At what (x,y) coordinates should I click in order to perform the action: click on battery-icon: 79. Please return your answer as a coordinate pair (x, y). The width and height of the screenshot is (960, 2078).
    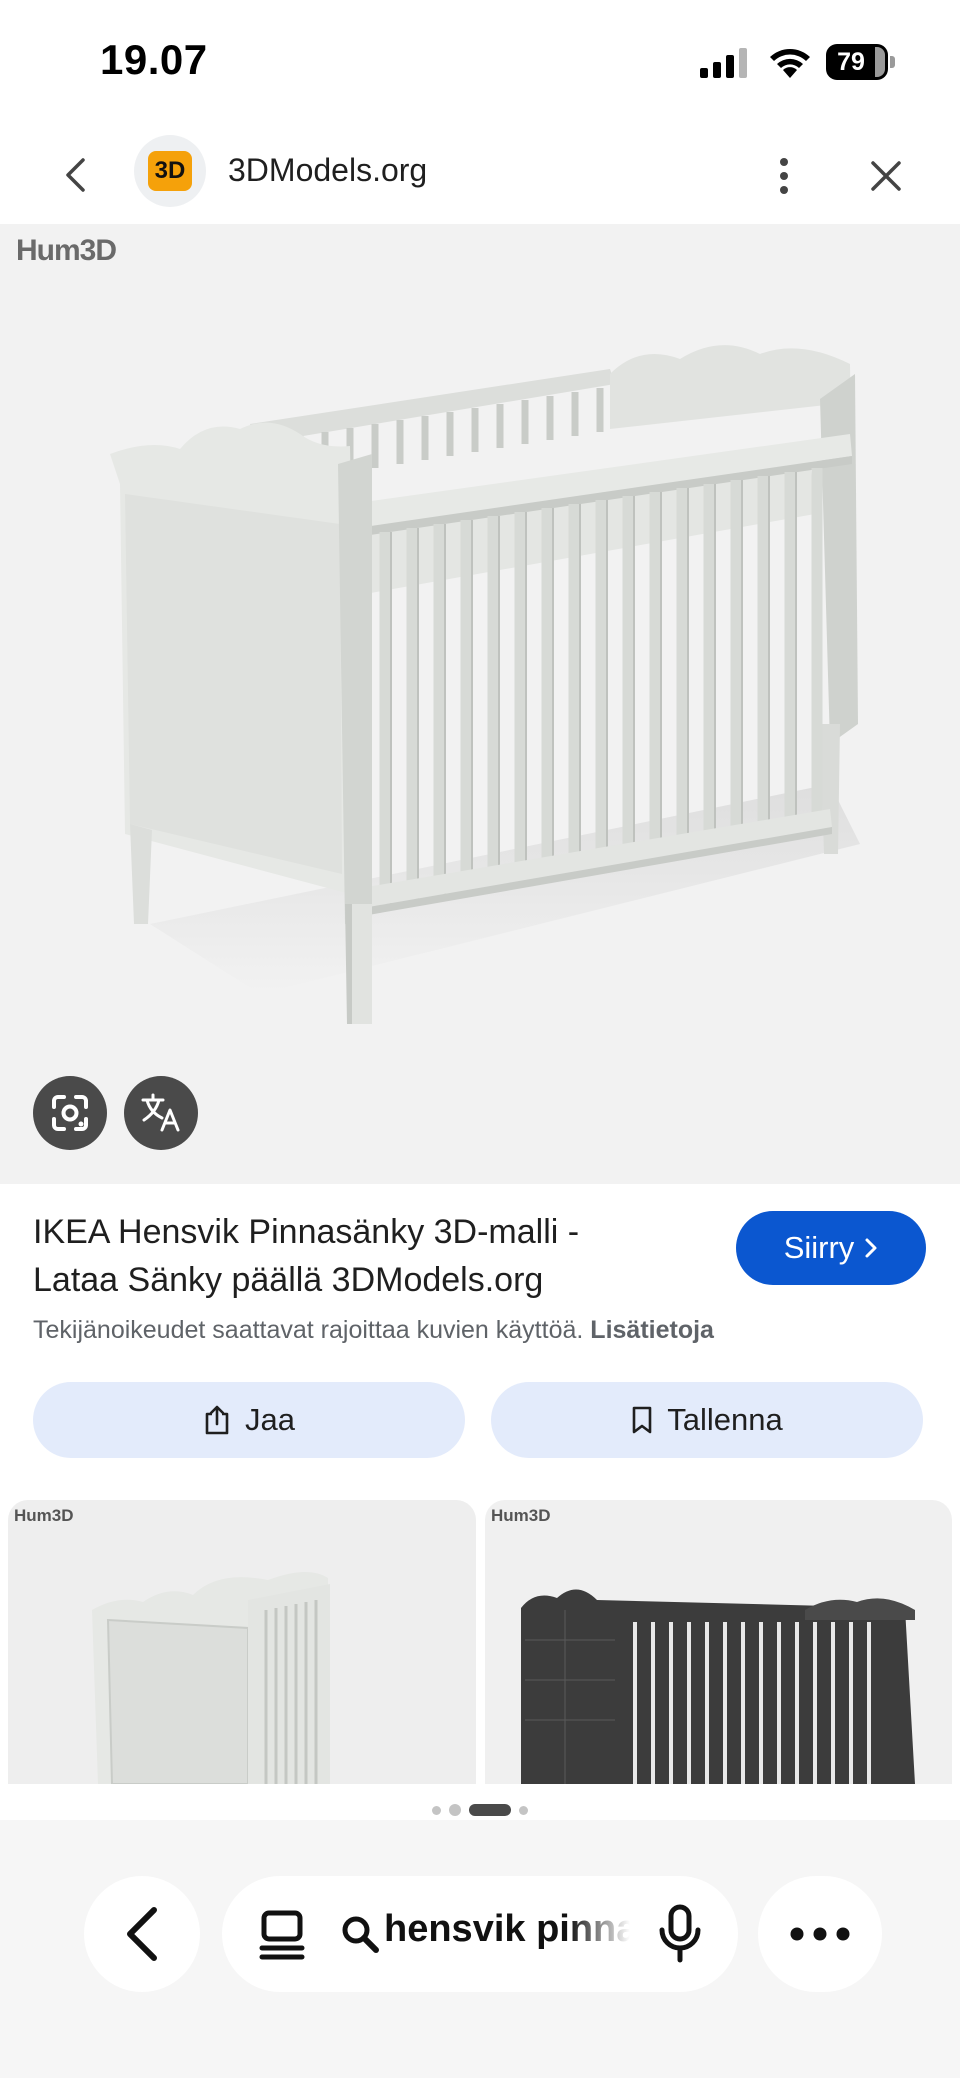
    Looking at the image, I should click on (861, 62).